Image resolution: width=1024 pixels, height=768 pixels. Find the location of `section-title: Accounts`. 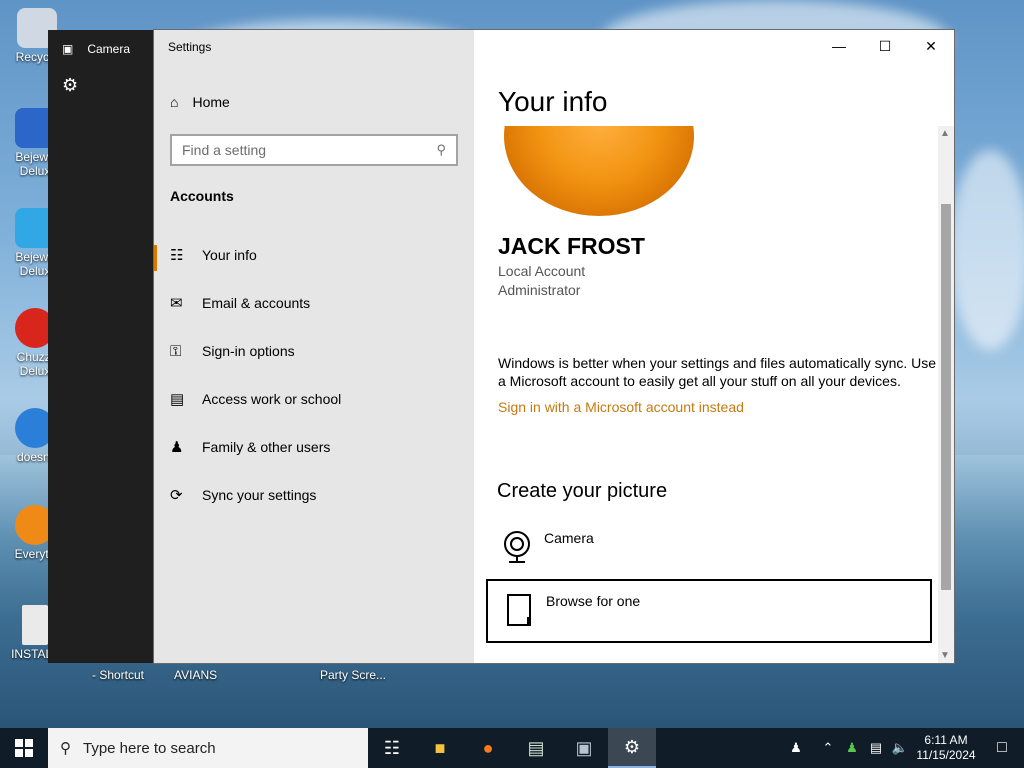

section-title: Accounts is located at coordinates (202, 196).